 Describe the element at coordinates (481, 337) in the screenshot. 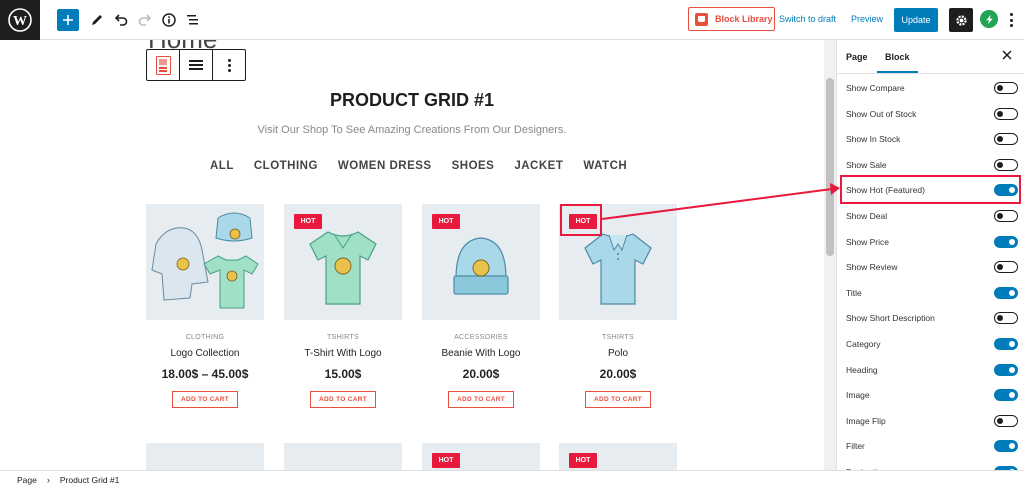

I see `product-category: ACCESSORIES` at that location.